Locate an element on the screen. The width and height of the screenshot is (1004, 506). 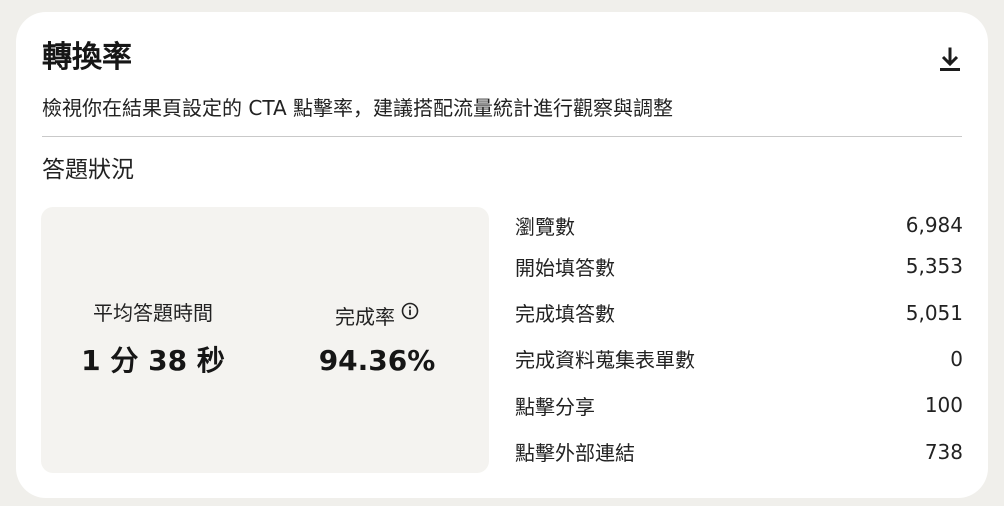
card-subtitle: 檢視你在結果頁設定的 CTA 點擊率，建議搭配流量統計進行觀察與調整 is located at coordinates (358, 108).